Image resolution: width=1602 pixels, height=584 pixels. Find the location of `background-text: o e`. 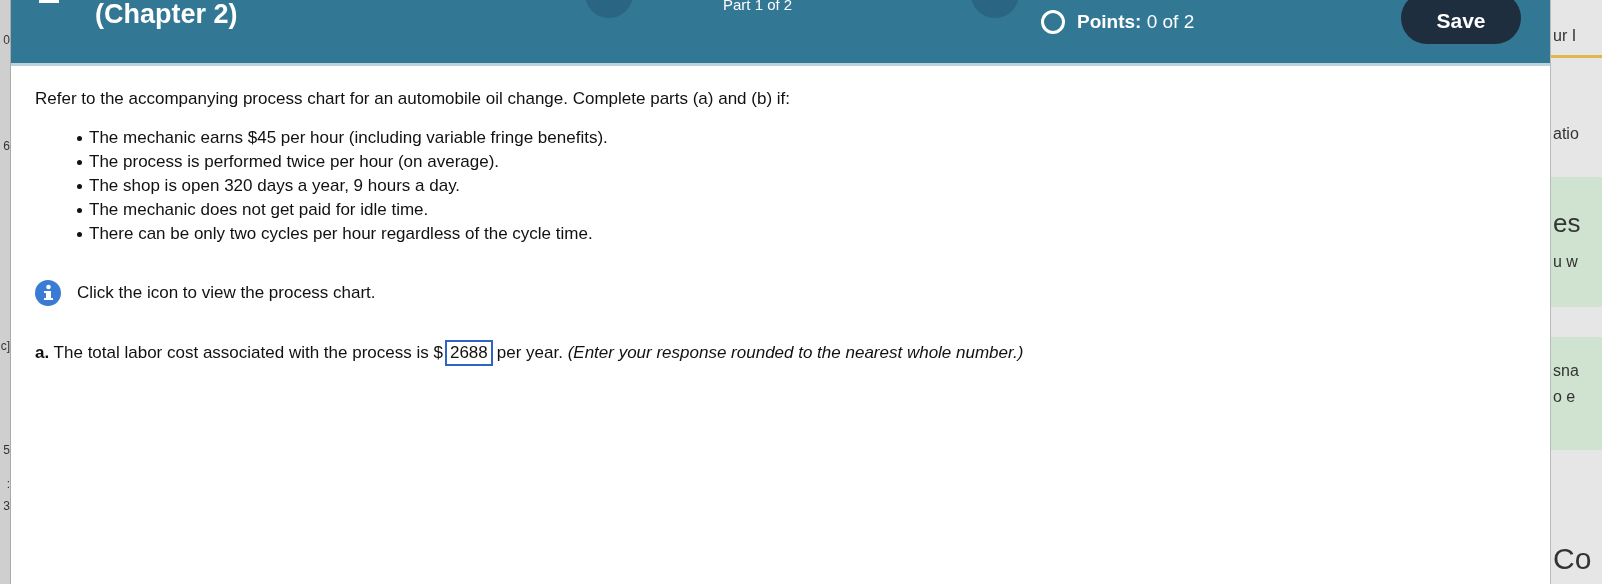

background-text: o e is located at coordinates (1564, 397).